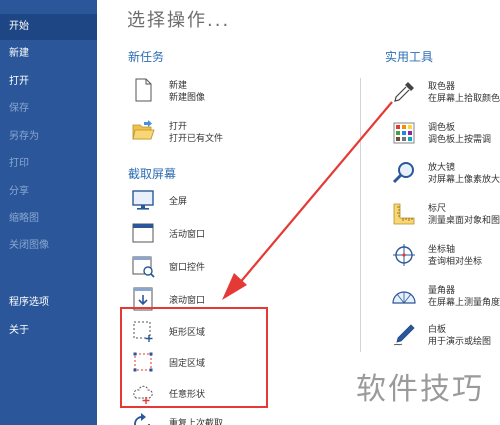  Describe the element at coordinates (231, 91) in the screenshot. I see `task-new: 新建 新建图像` at that location.